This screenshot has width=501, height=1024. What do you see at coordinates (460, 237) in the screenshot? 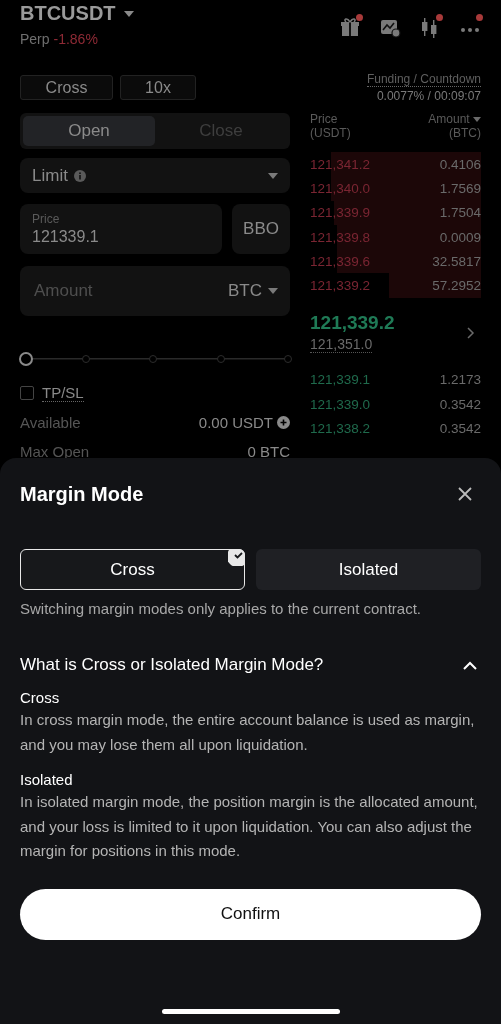
I see `ask-amount: 0.0009` at bounding box center [460, 237].